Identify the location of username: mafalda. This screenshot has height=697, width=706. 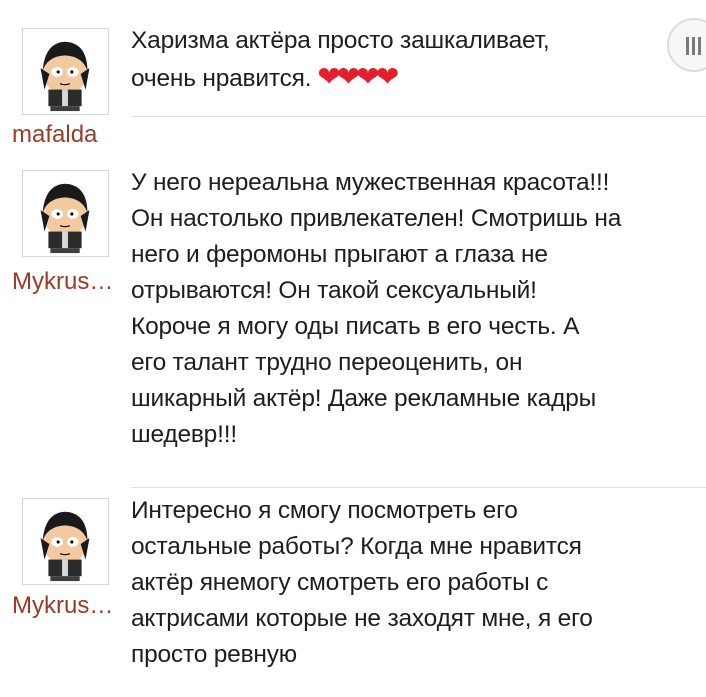
(68, 135).